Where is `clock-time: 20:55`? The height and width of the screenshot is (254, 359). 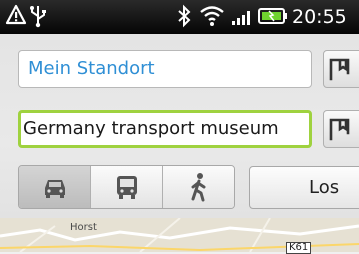 clock-time: 20:55 is located at coordinates (319, 17).